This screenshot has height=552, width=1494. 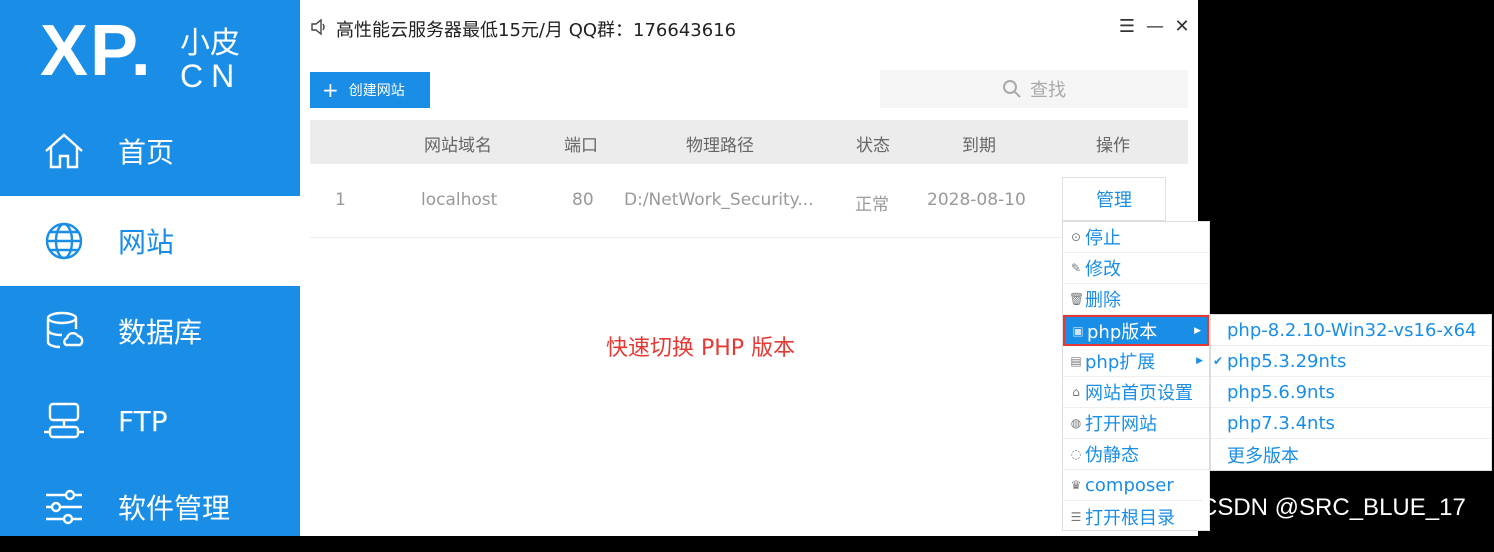 I want to click on row-status: 正常, so click(x=872, y=205).